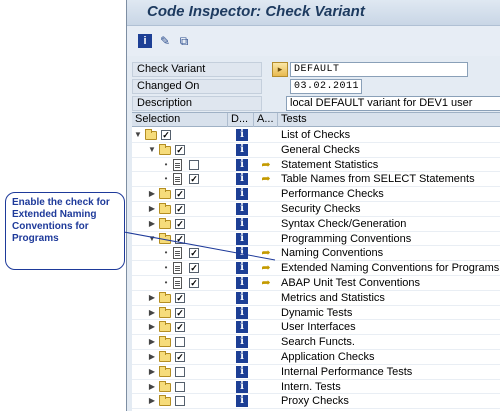  I want to click on tree-row: ▶ ✓ i Application Checks, so click(316, 357).